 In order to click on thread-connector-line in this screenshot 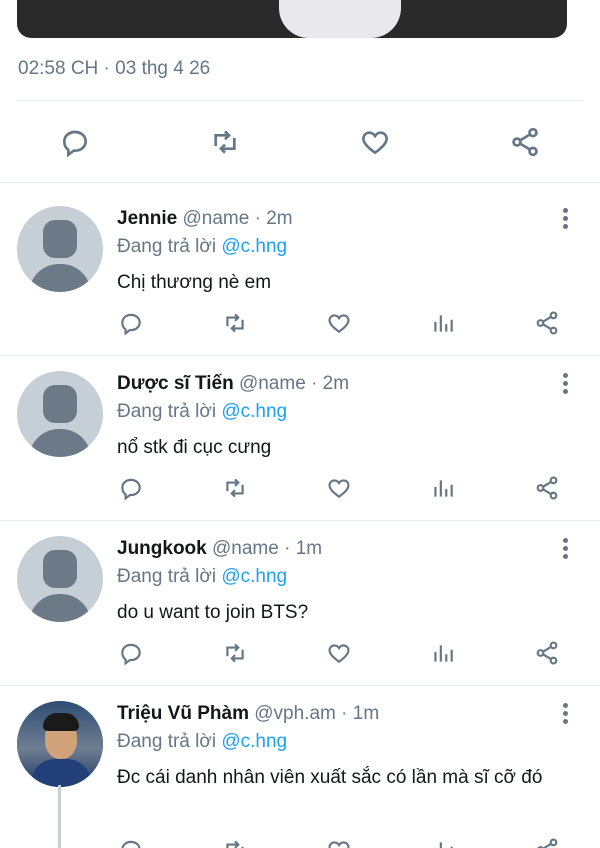, I will do `click(59, 816)`.